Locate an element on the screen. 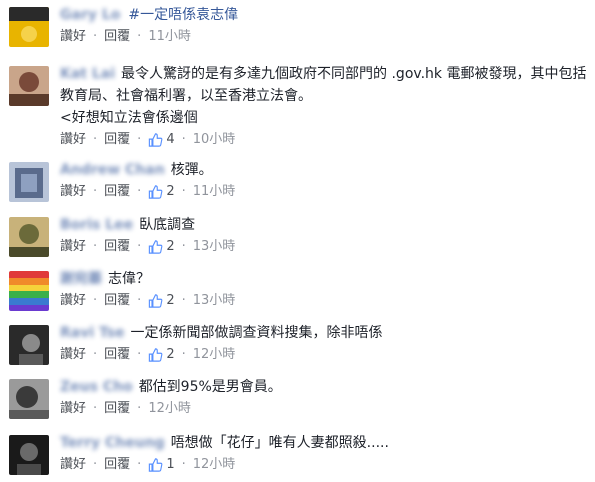 This screenshot has height=482, width=595. comment-text: 謝宛蓁 志偉？ is located at coordinates (323, 279).